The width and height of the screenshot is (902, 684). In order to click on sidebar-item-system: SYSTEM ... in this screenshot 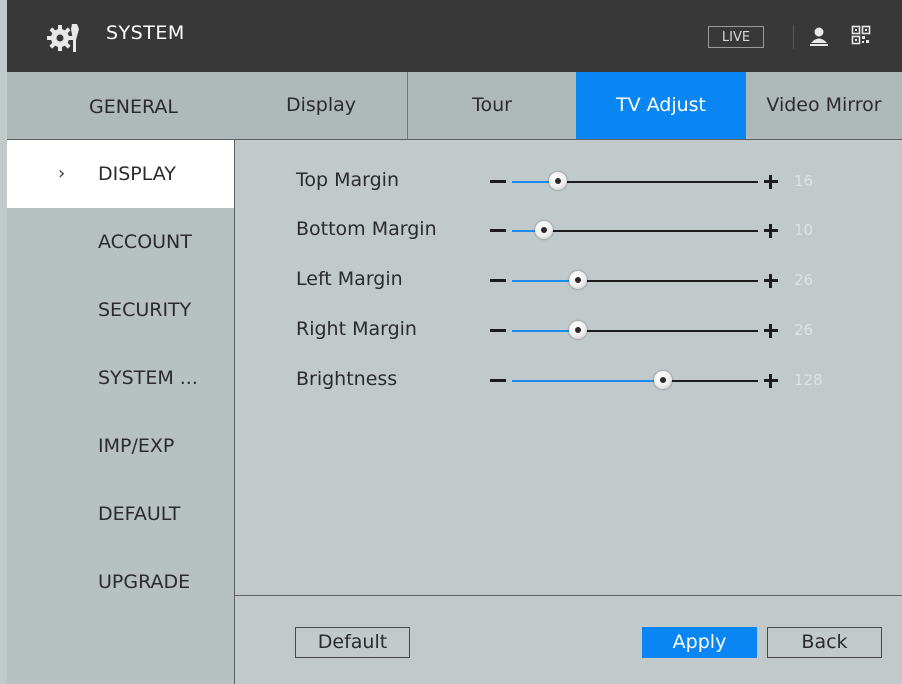, I will do `click(120, 378)`.